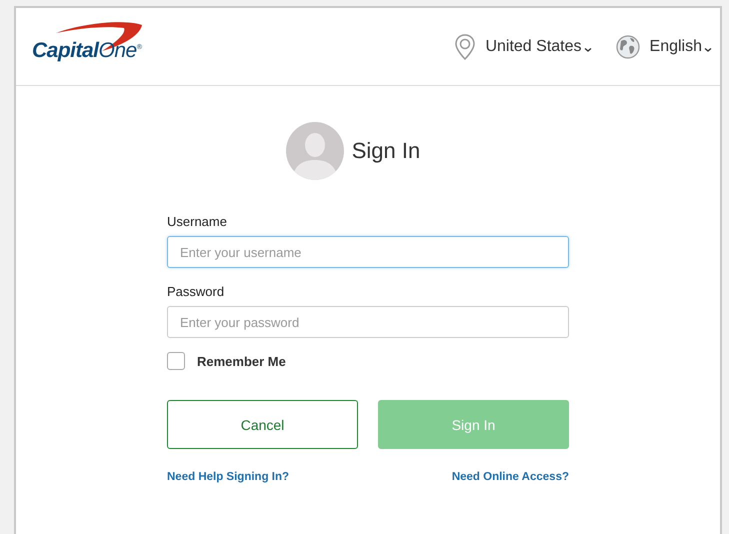 The width and height of the screenshot is (729, 534). Describe the element at coordinates (465, 47) in the screenshot. I see `location-pin-icon` at that location.